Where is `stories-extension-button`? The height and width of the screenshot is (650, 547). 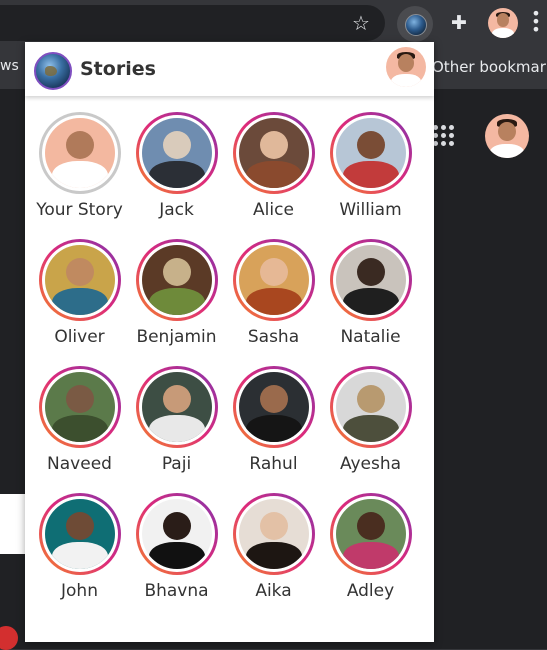
stories-extension-button is located at coordinates (415, 24).